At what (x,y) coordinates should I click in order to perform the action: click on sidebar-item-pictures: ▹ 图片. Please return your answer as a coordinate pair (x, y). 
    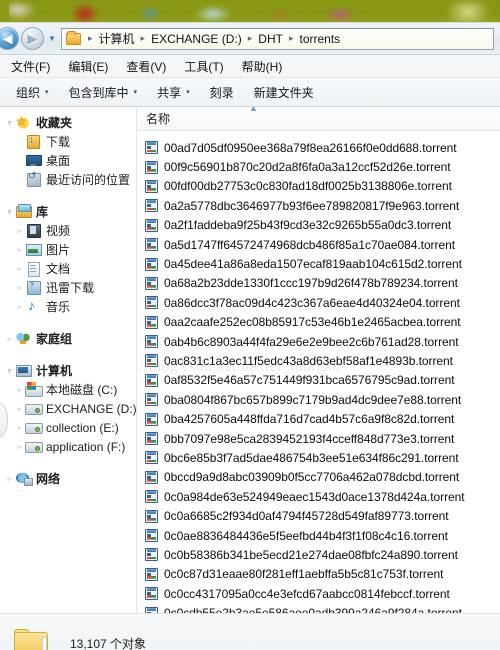
    Looking at the image, I should click on (68, 249).